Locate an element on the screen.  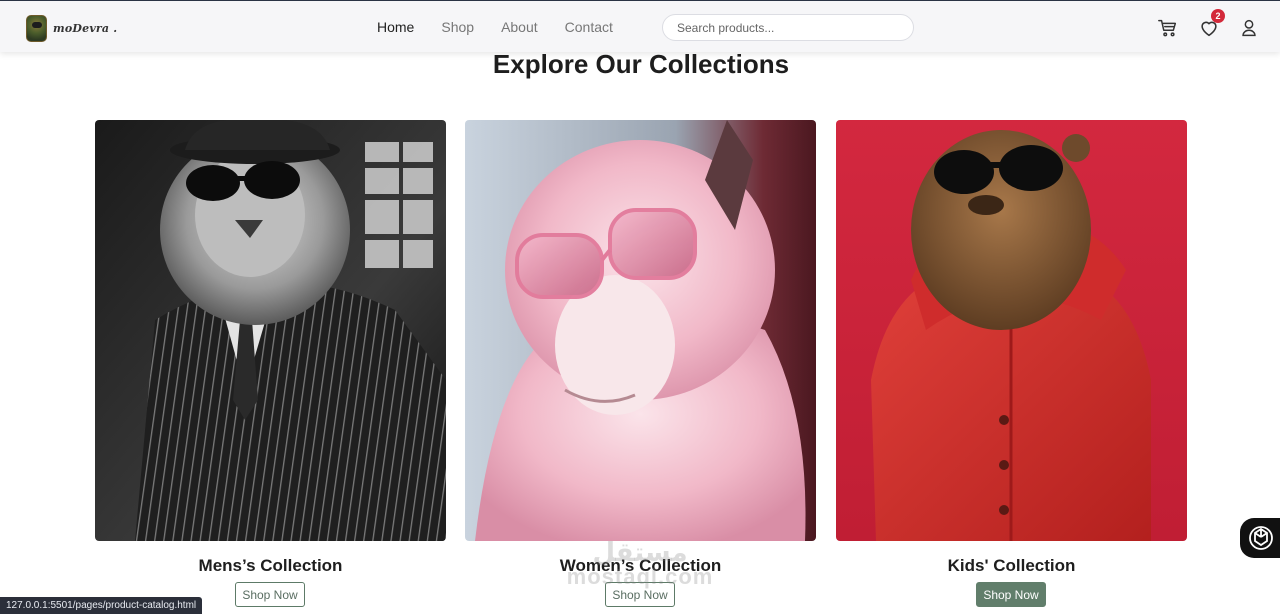
main-nav: Home Shop About Contact is located at coordinates (508, 27).